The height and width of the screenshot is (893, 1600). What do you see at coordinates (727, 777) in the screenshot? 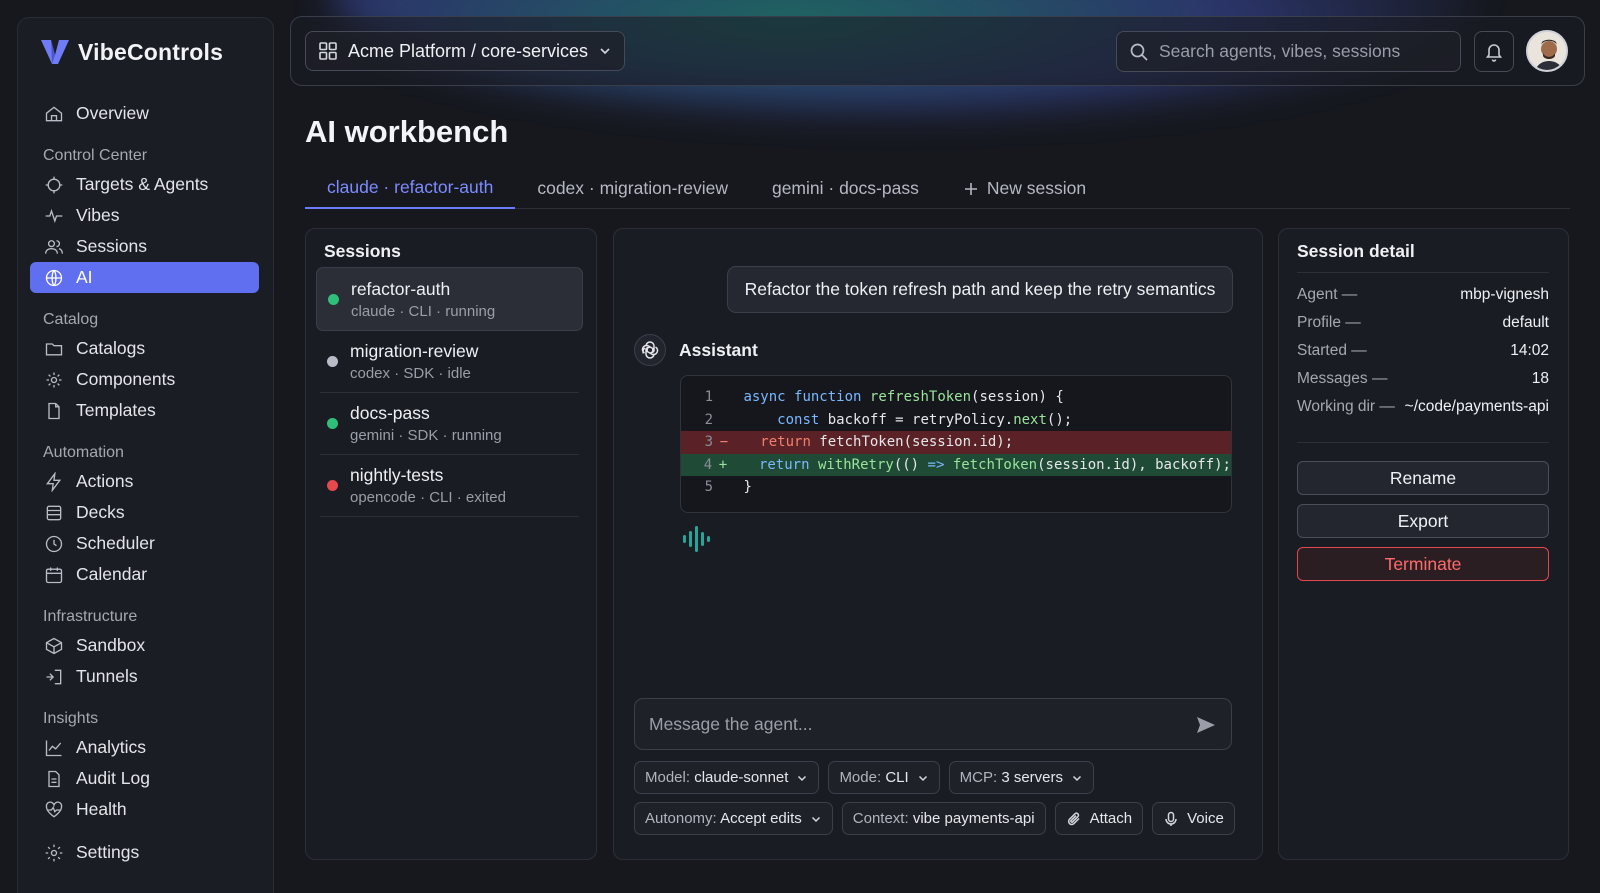
I see `chip-model-select: Model: claude-sonnet` at bounding box center [727, 777].